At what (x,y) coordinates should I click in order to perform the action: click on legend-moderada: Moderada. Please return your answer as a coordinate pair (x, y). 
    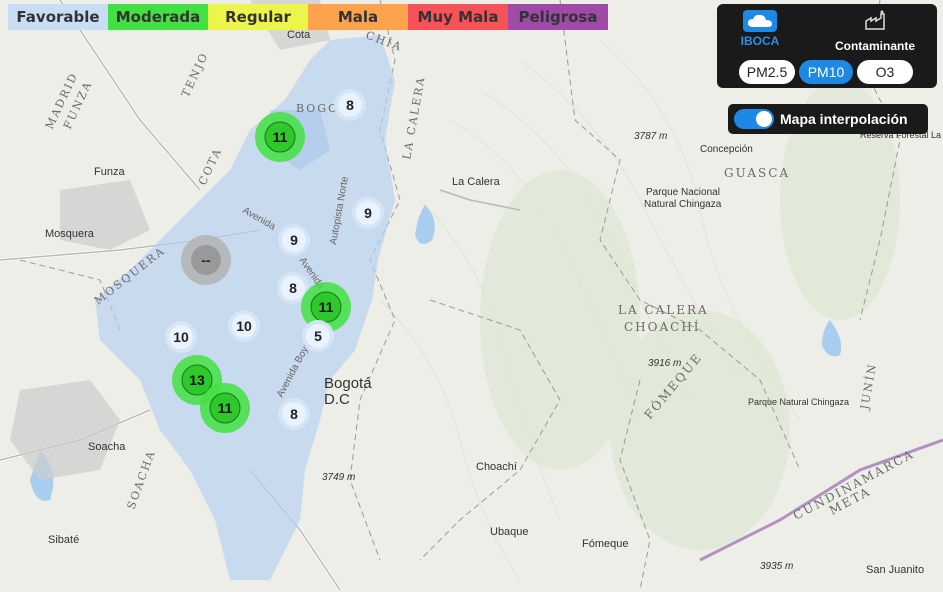
    Looking at the image, I should click on (158, 17).